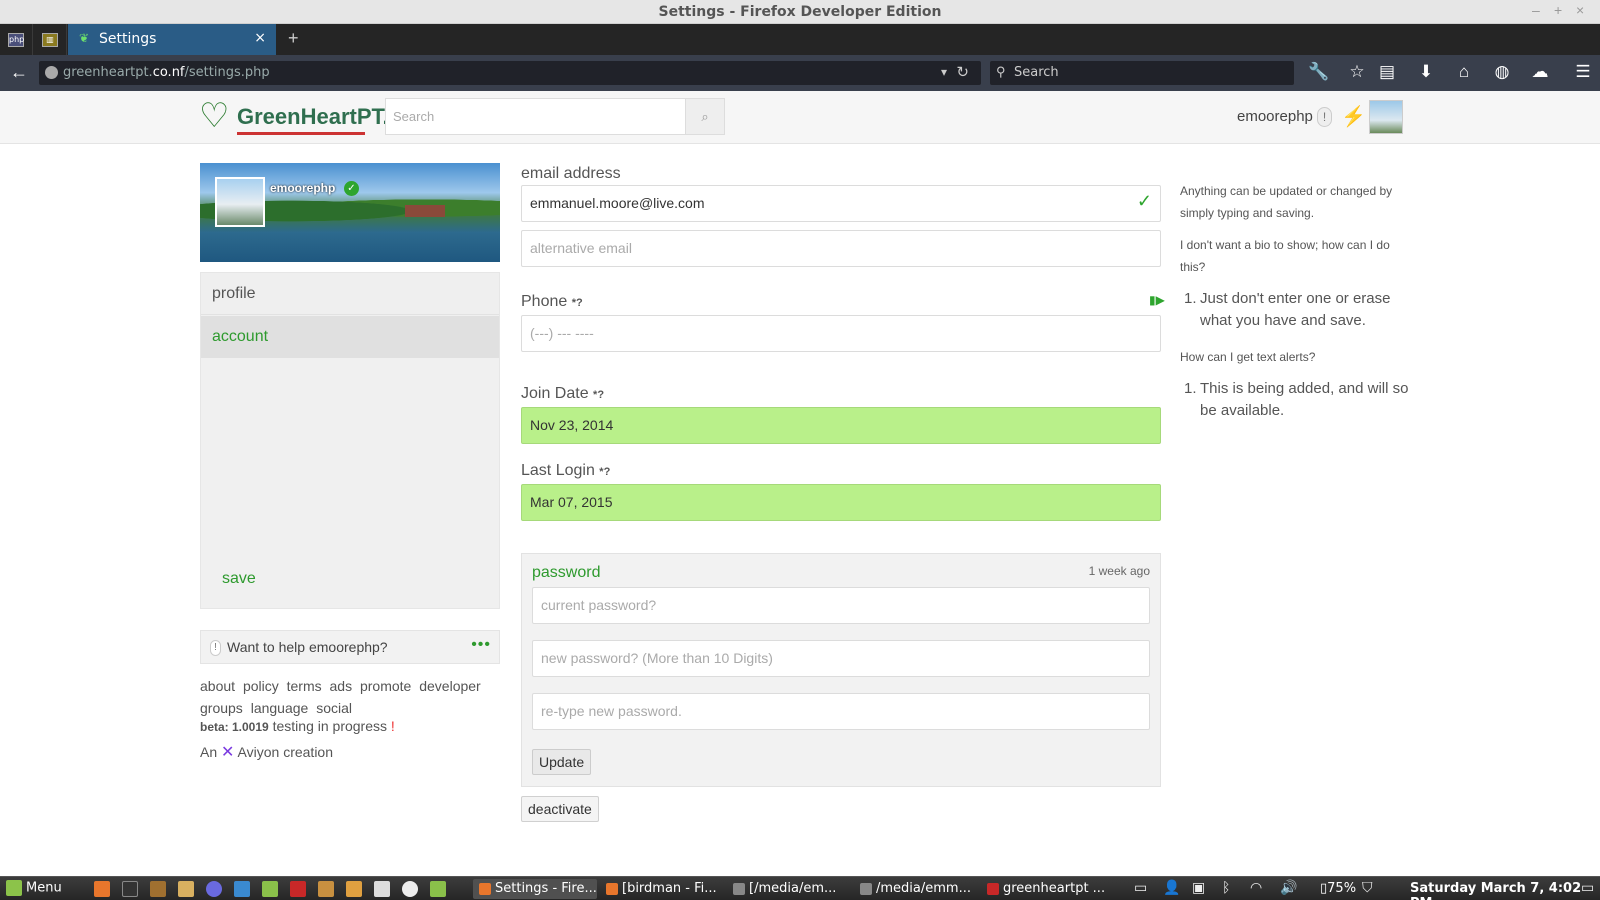 The image size is (1600, 900). Describe the element at coordinates (577, 303) in the screenshot. I see `phone-required-hint: *?` at that location.